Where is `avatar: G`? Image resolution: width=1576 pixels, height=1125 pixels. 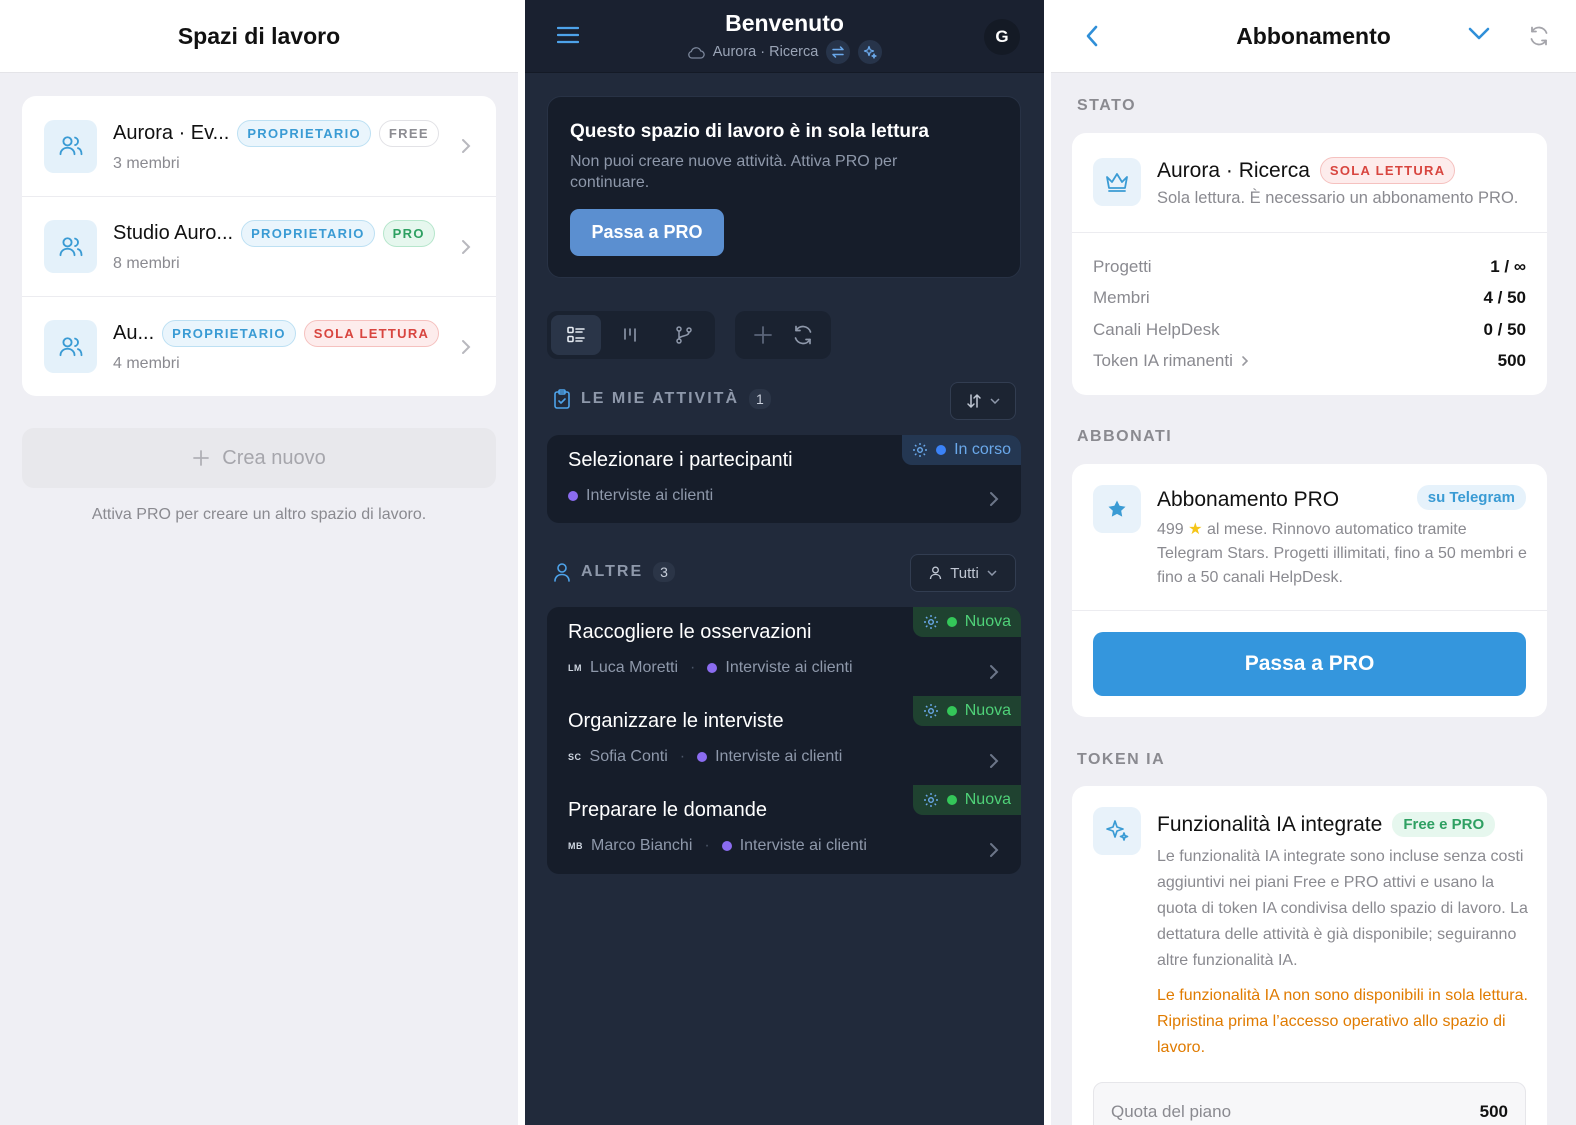 avatar: G is located at coordinates (1002, 37).